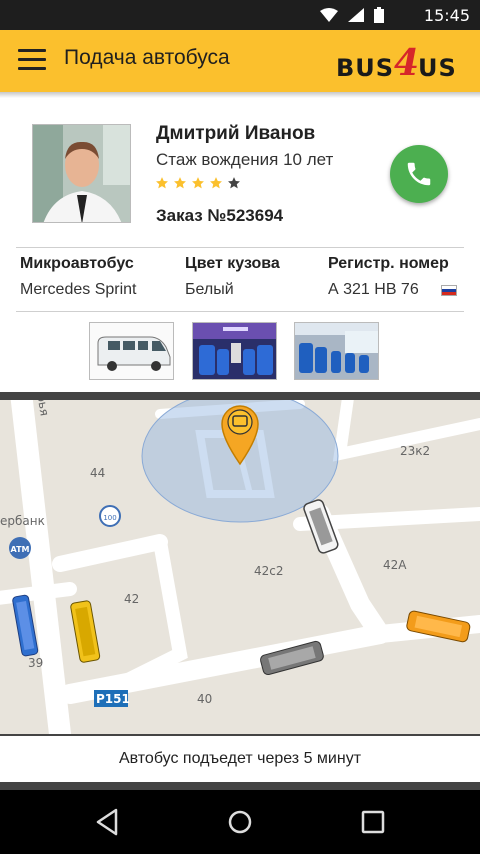 This screenshot has height=854, width=480. What do you see at coordinates (234, 183) in the screenshot?
I see `star-empty-icon` at bounding box center [234, 183].